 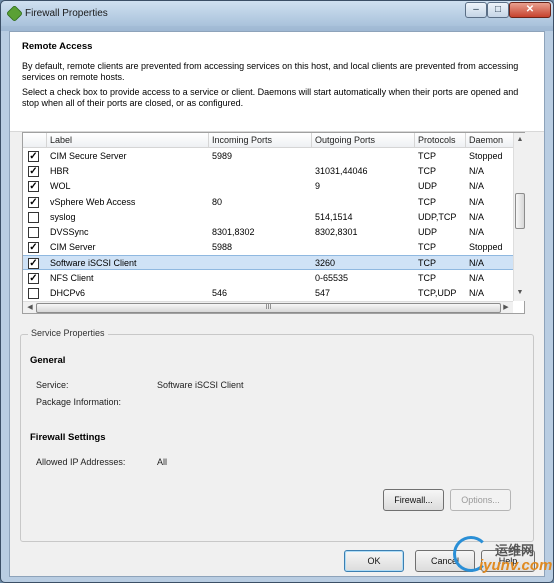 I want to click on vertical-scrollbar: ▲ ▼, so click(x=519, y=217).